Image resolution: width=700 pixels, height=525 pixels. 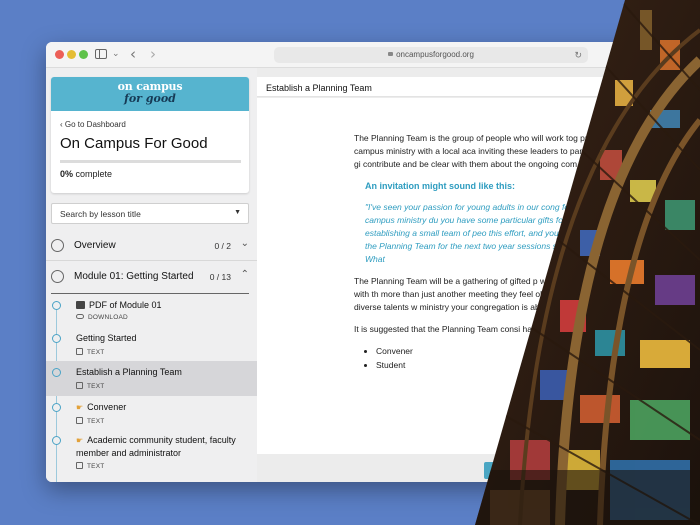 What do you see at coordinates (83, 54) in the screenshot?
I see `maximize-window-button` at bounding box center [83, 54].